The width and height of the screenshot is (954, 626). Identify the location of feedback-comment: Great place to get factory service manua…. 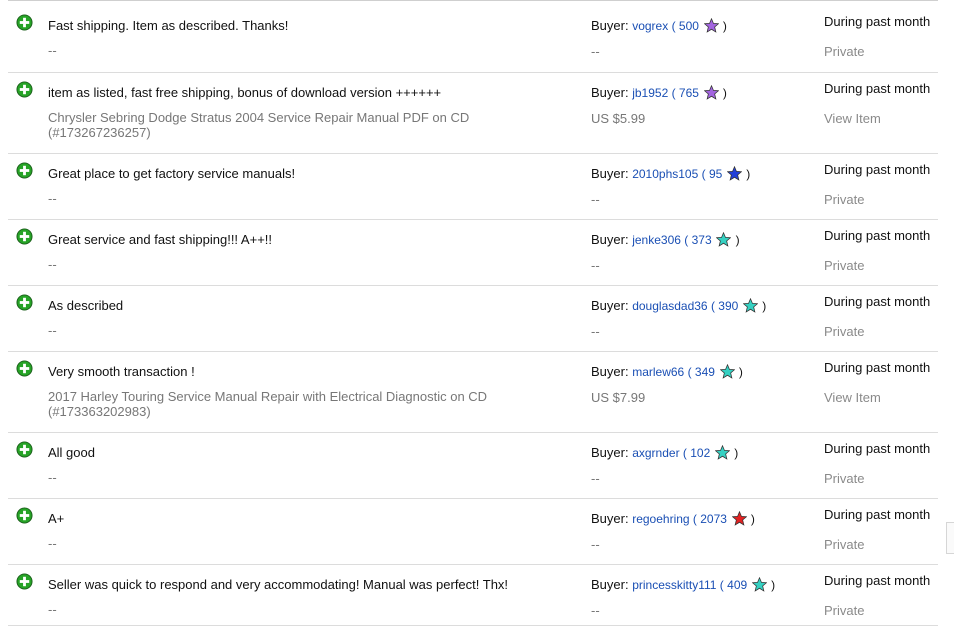
(172, 173).